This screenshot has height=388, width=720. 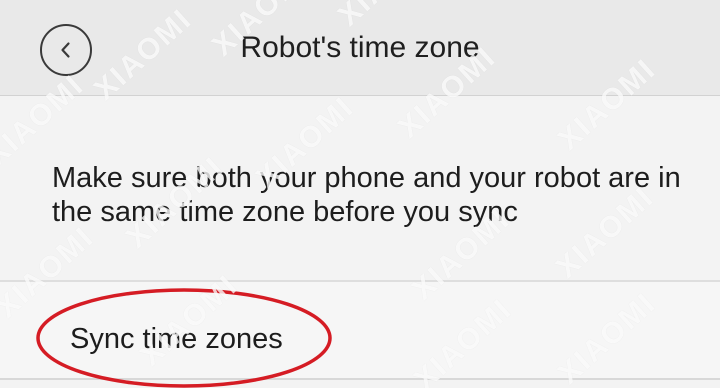 I want to click on divider, so click(x=360, y=379).